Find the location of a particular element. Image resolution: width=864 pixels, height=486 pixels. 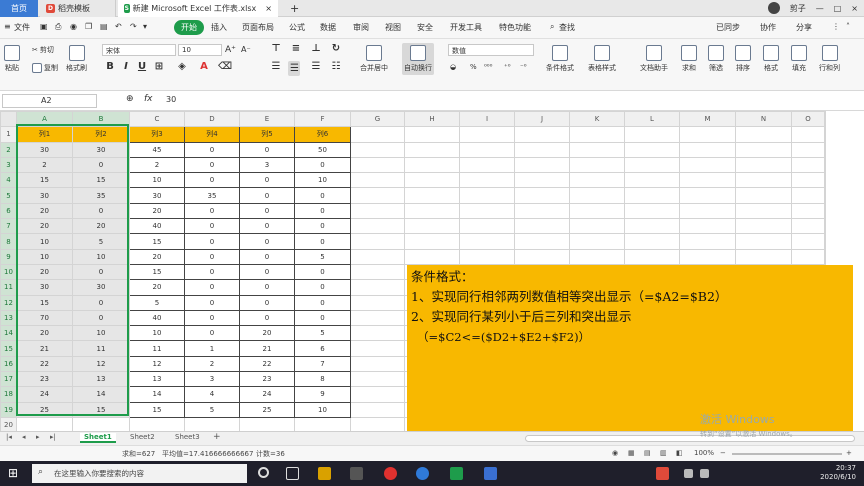

print-icon: ⎙ is located at coordinates (58, 27).